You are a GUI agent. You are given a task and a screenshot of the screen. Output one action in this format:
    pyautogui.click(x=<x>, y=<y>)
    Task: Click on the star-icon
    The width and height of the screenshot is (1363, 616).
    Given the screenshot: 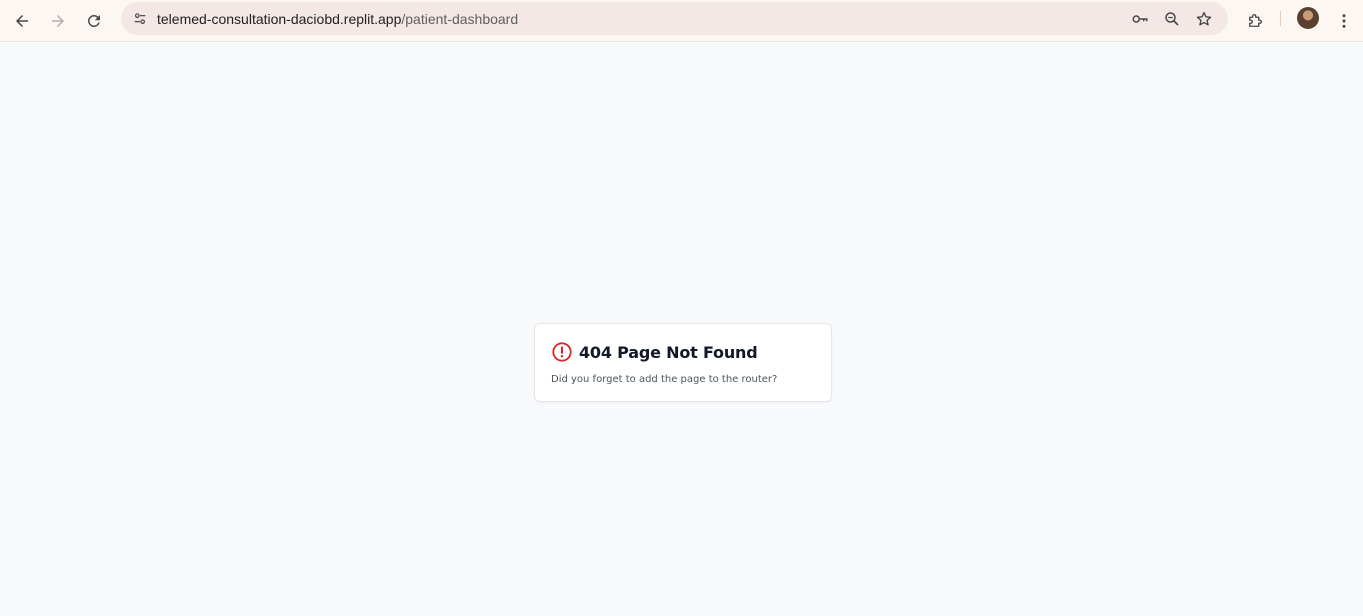 What is the action you would take?
    pyautogui.click(x=1204, y=18)
    